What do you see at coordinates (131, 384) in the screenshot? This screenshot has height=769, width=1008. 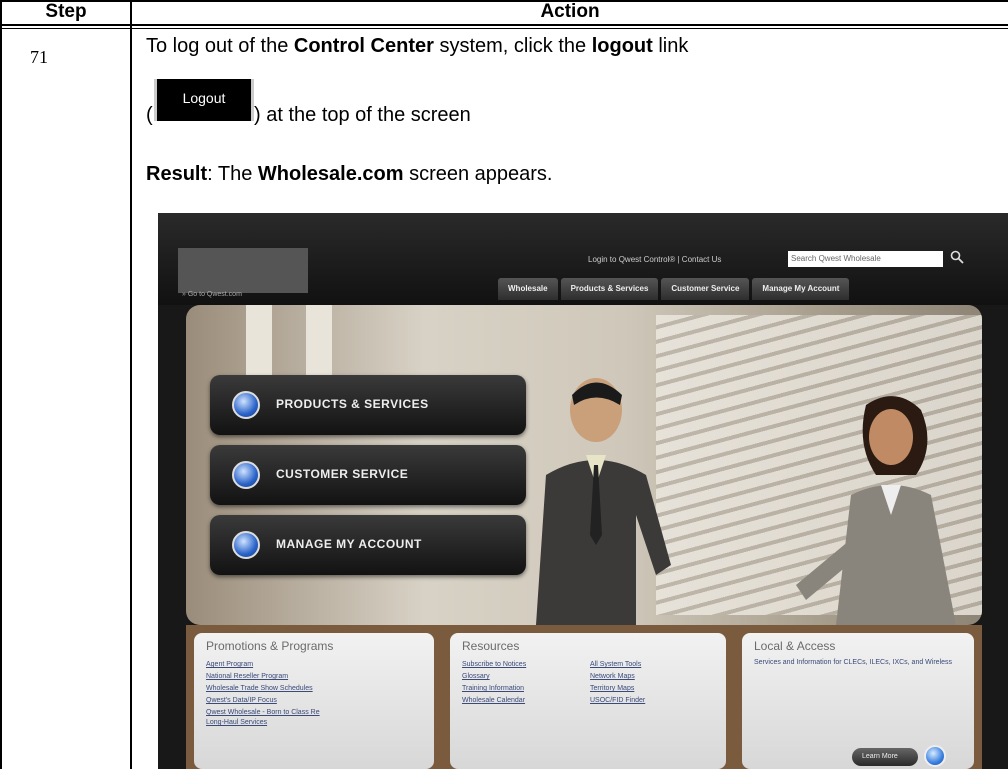 I see `table-column-divider` at bounding box center [131, 384].